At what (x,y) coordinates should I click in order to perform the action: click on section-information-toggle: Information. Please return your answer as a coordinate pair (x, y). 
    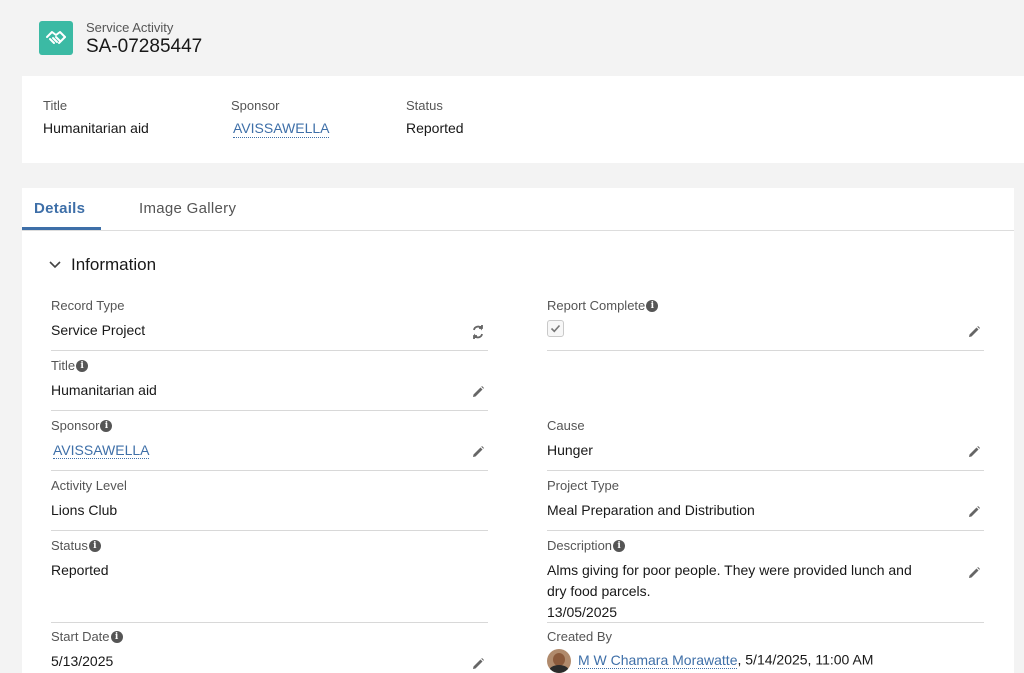
    Looking at the image, I should click on (102, 265).